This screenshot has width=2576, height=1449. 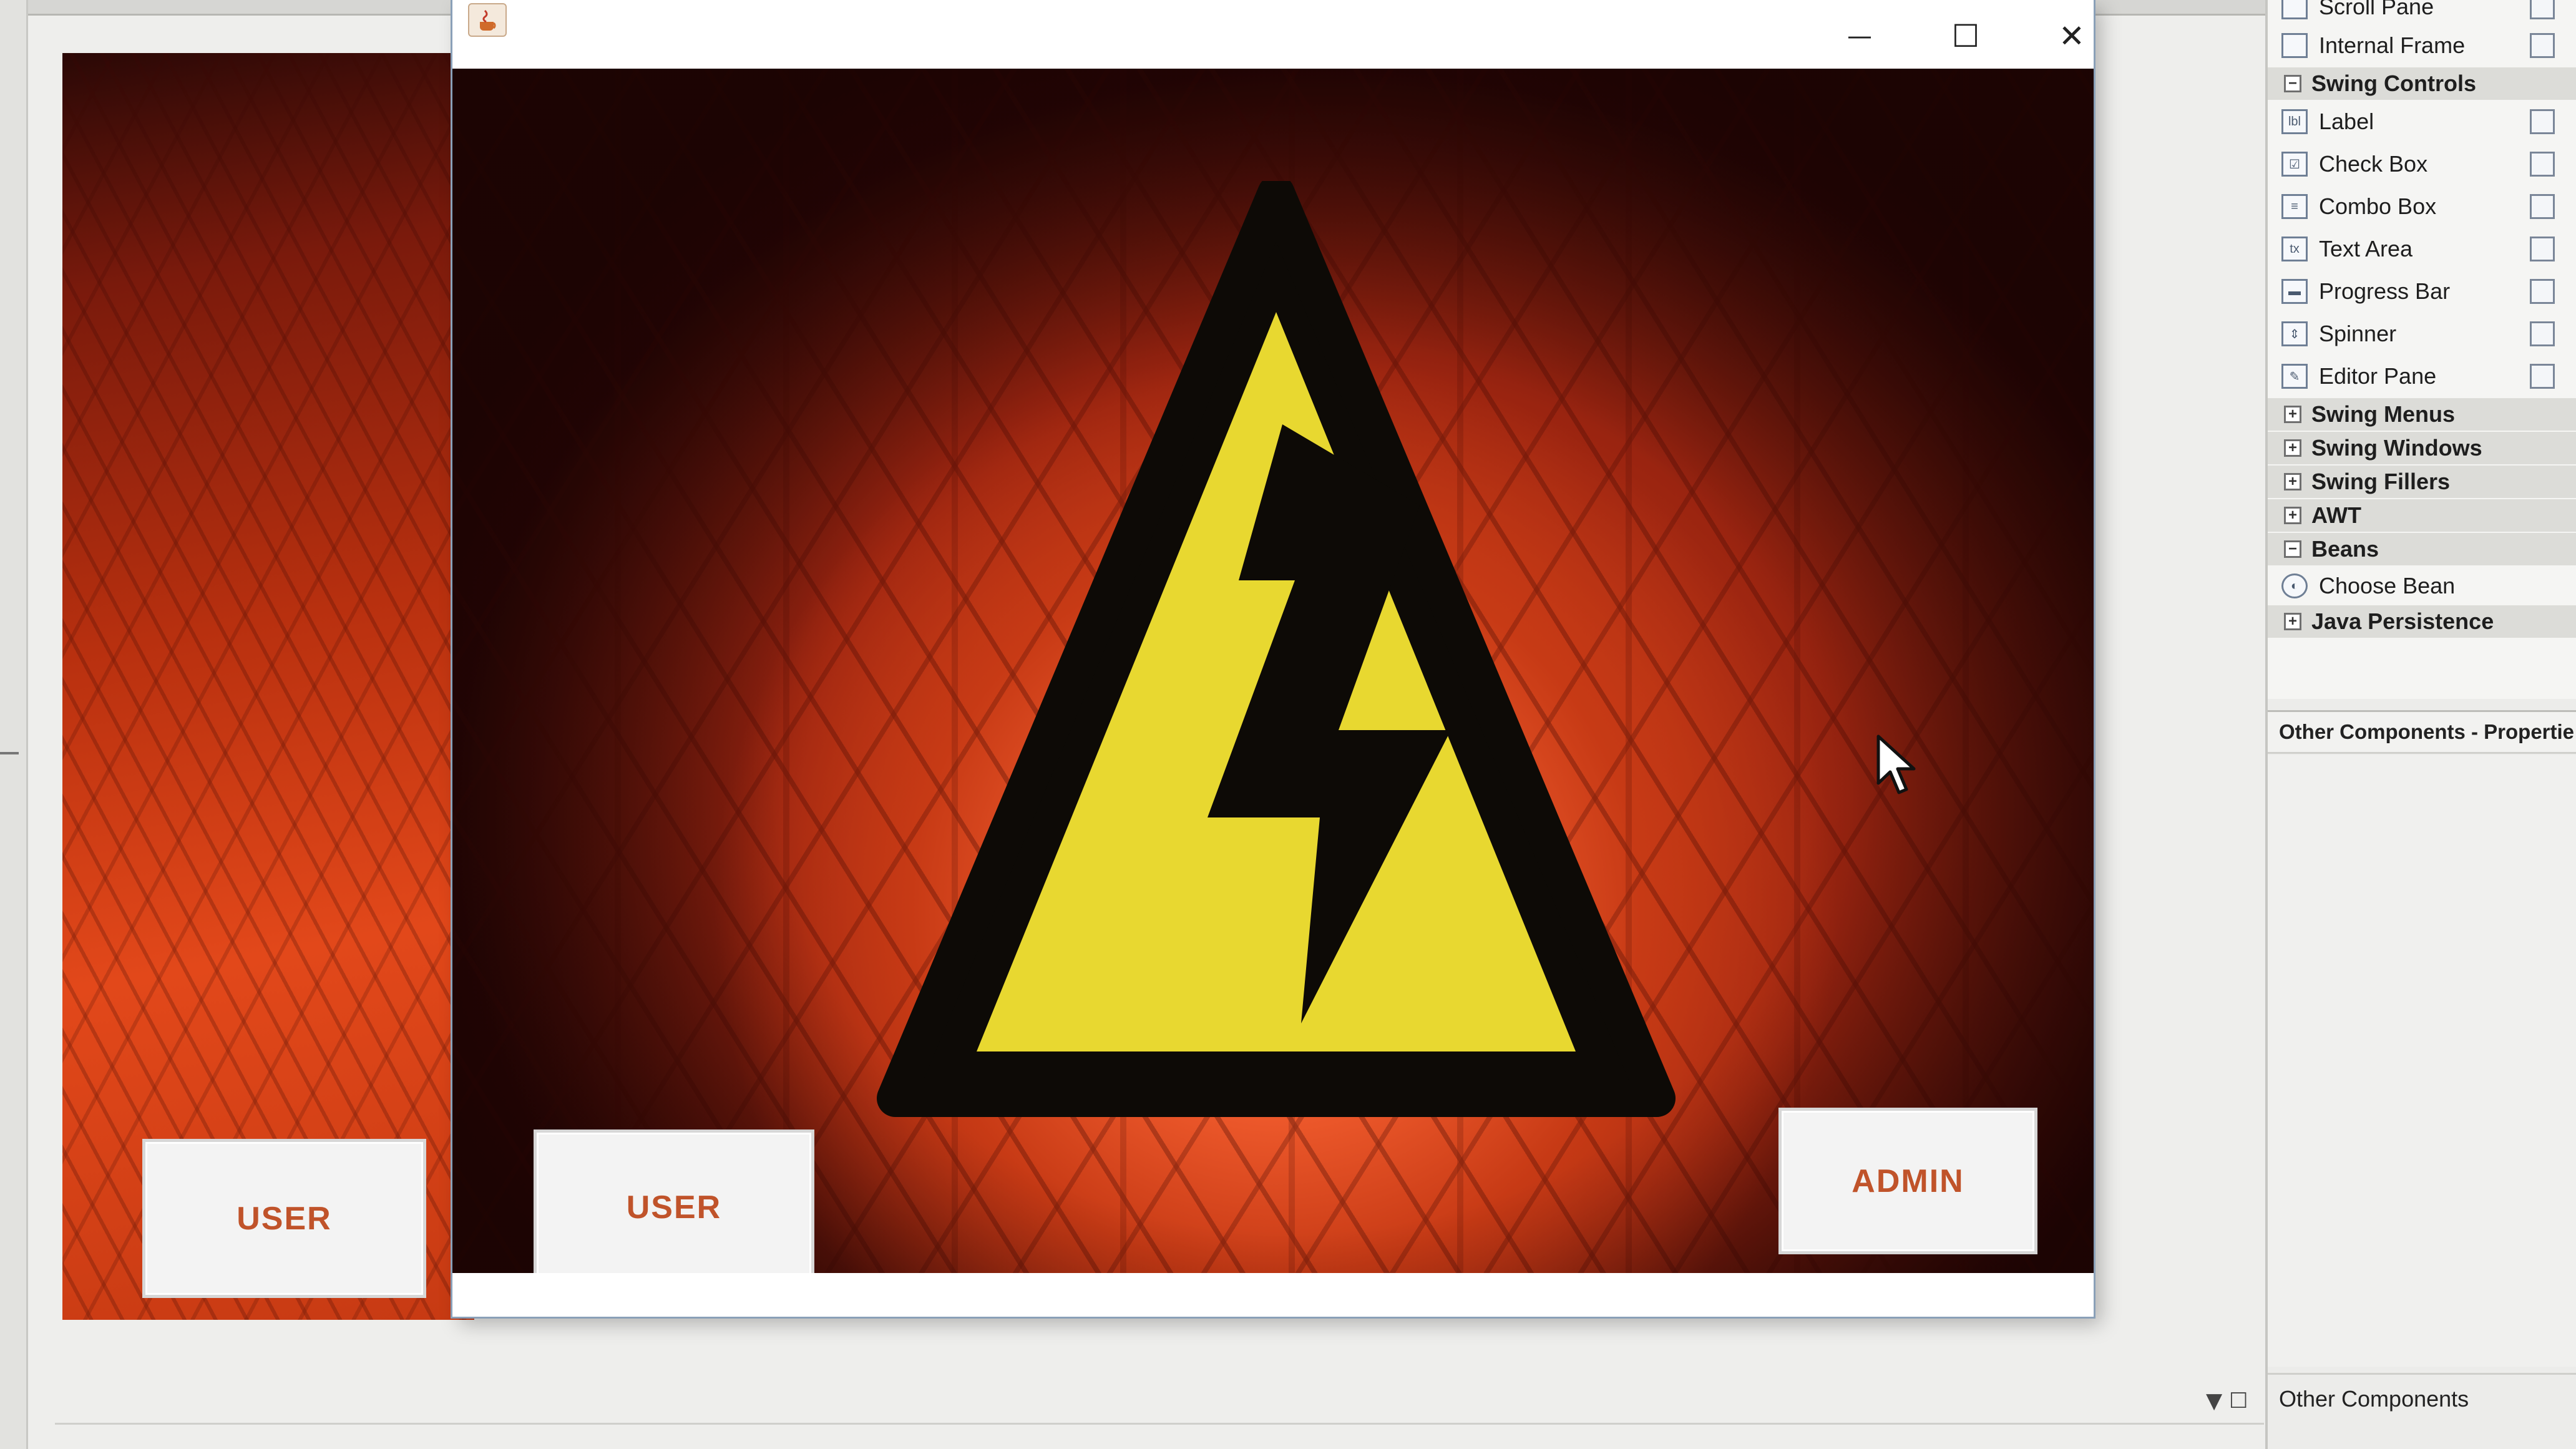 I want to click on palette-item-combo-box: ≡ Combo Box, so click(x=2422, y=206).